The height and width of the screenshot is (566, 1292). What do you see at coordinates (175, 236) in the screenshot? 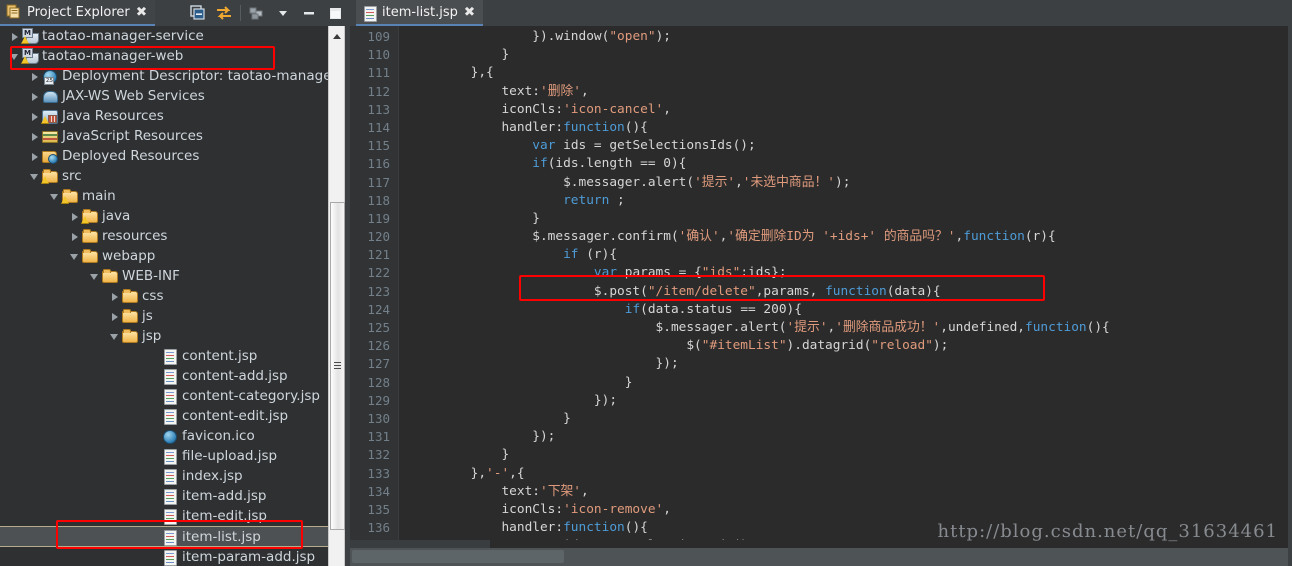
I see `tree-item-resources: resources` at bounding box center [175, 236].